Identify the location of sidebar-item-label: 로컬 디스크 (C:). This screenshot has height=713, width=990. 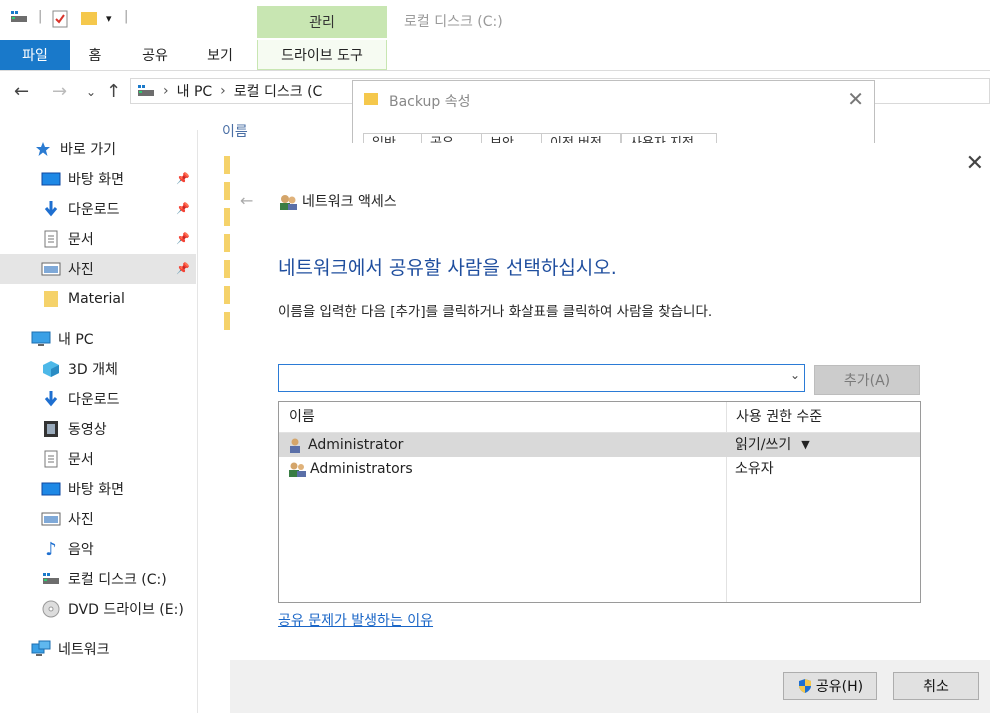
(117, 580).